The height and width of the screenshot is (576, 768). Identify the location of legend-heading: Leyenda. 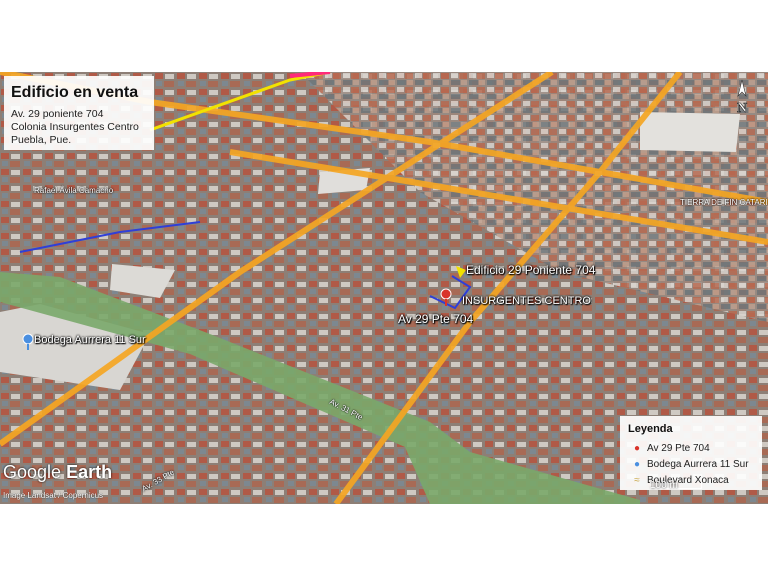
(650, 429).